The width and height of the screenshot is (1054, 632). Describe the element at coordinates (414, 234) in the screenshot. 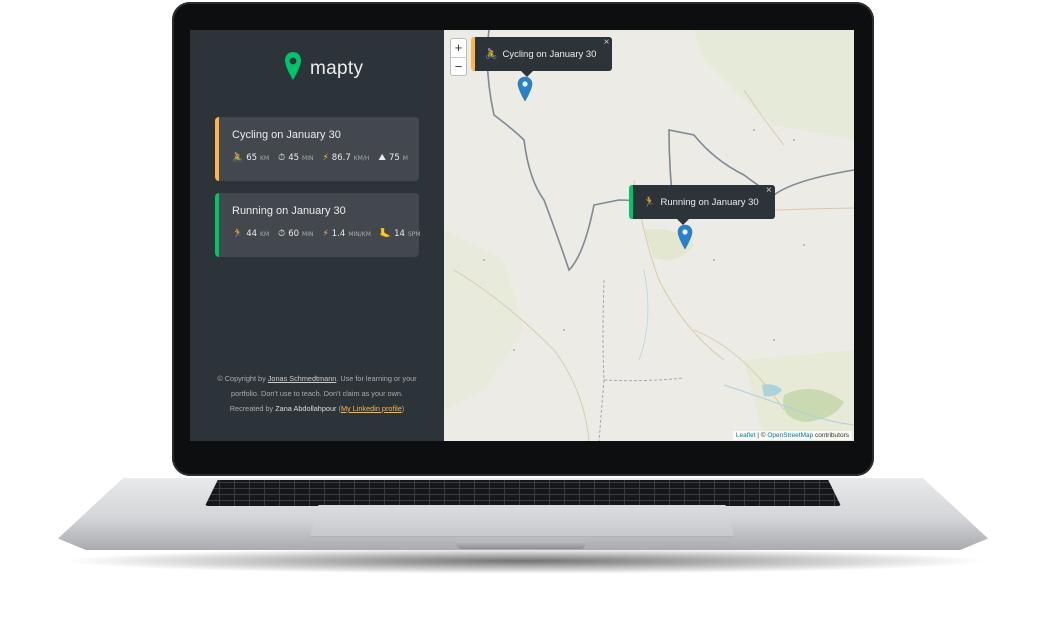

I see `cadence-unit: SPM` at that location.